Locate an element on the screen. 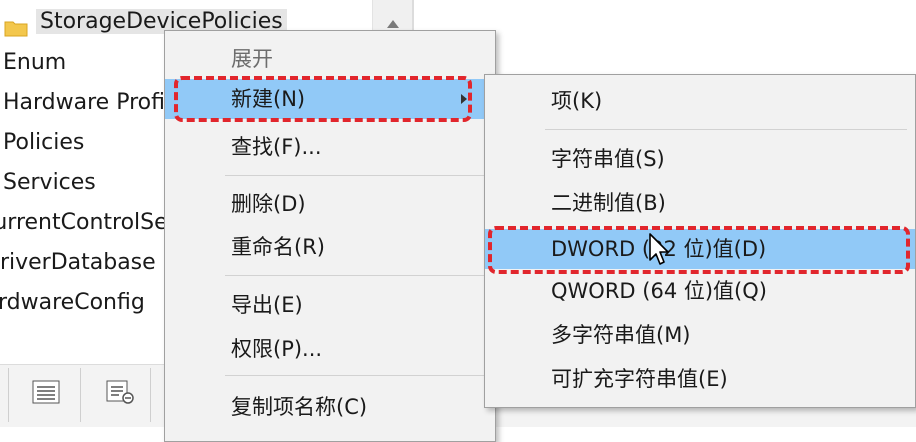  list-view-icon is located at coordinates (46, 392).